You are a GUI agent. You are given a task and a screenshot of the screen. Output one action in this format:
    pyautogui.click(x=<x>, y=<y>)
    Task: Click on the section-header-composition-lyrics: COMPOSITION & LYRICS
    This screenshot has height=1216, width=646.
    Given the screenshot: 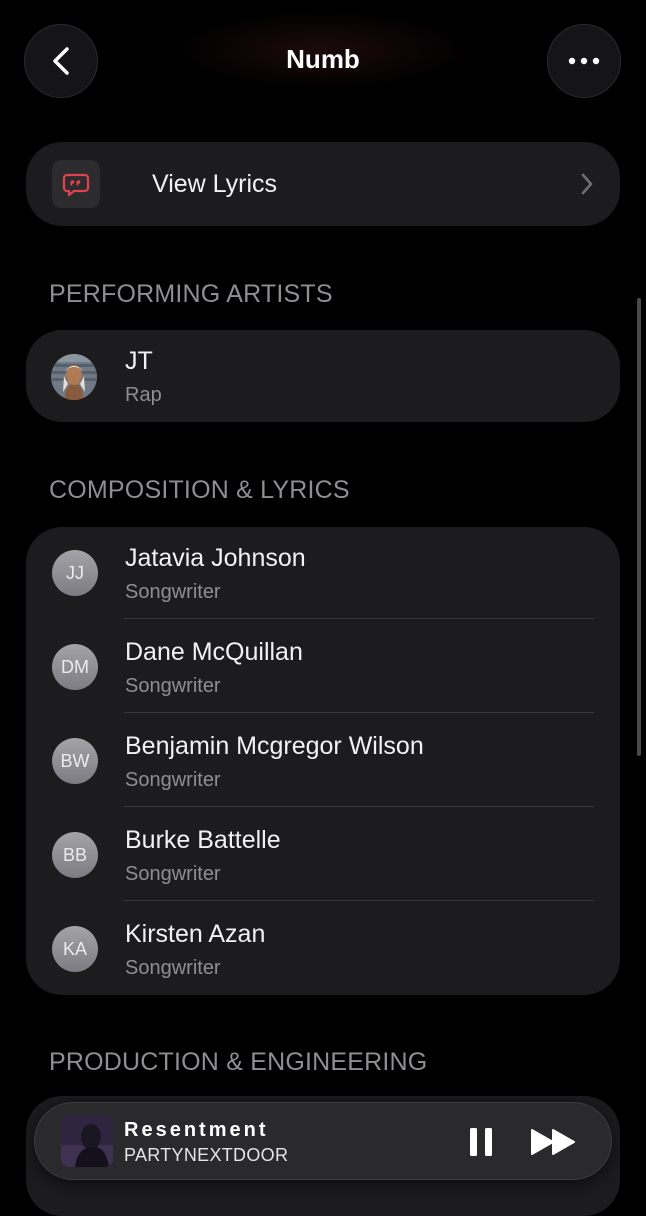 What is the action you would take?
    pyautogui.click(x=199, y=490)
    